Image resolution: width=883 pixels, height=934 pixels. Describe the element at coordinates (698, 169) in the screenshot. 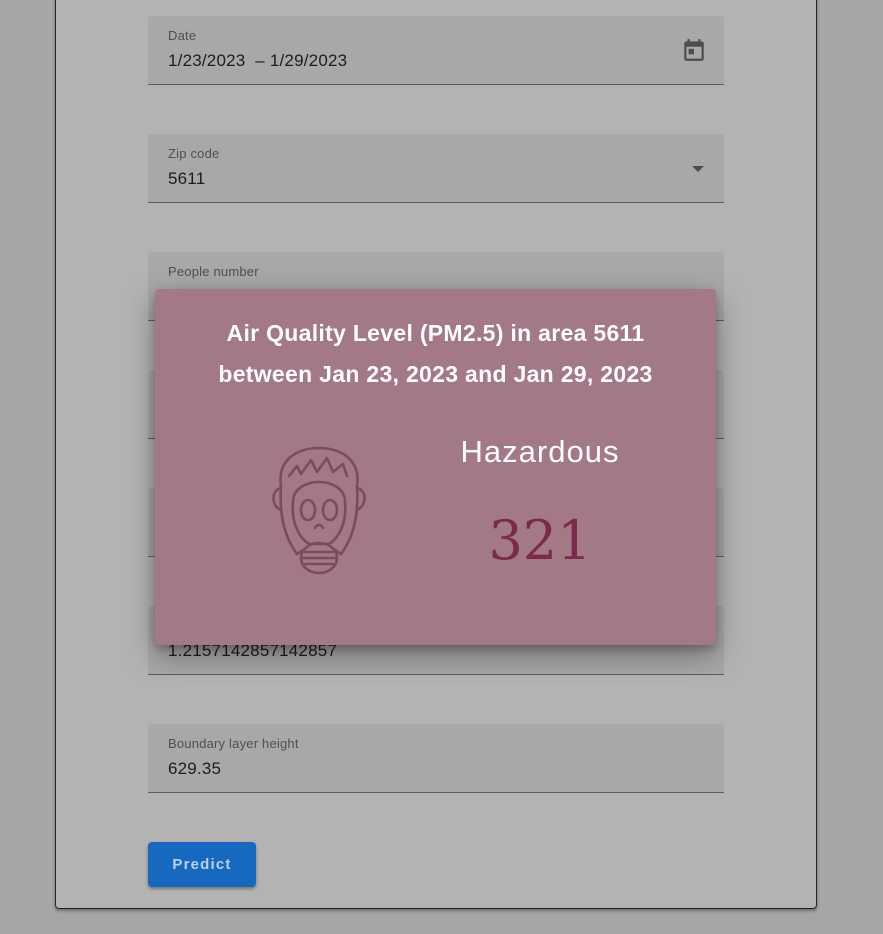

I see `chevron-down-icon` at that location.